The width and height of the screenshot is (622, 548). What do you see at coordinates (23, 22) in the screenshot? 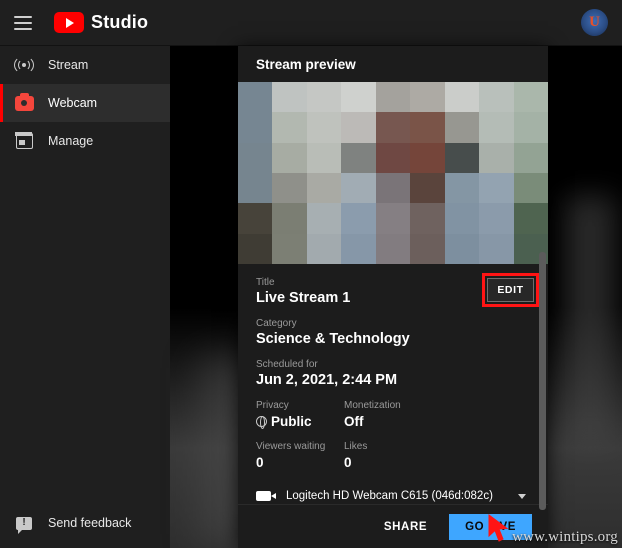
I see `hamburger-menu-icon` at bounding box center [23, 22].